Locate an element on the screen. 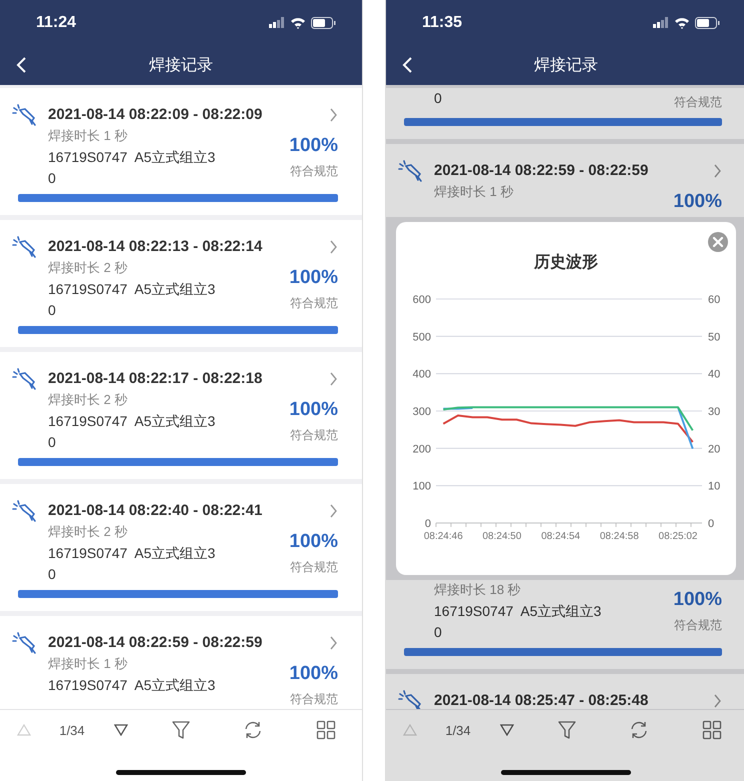 This screenshot has height=781, width=744. record-card: 2021-08-14 08:22:59 - 08:22:59 焊接时长 1 秒 16719S0747 A5立式组立3 100% 符合规范 is located at coordinates (181, 662).